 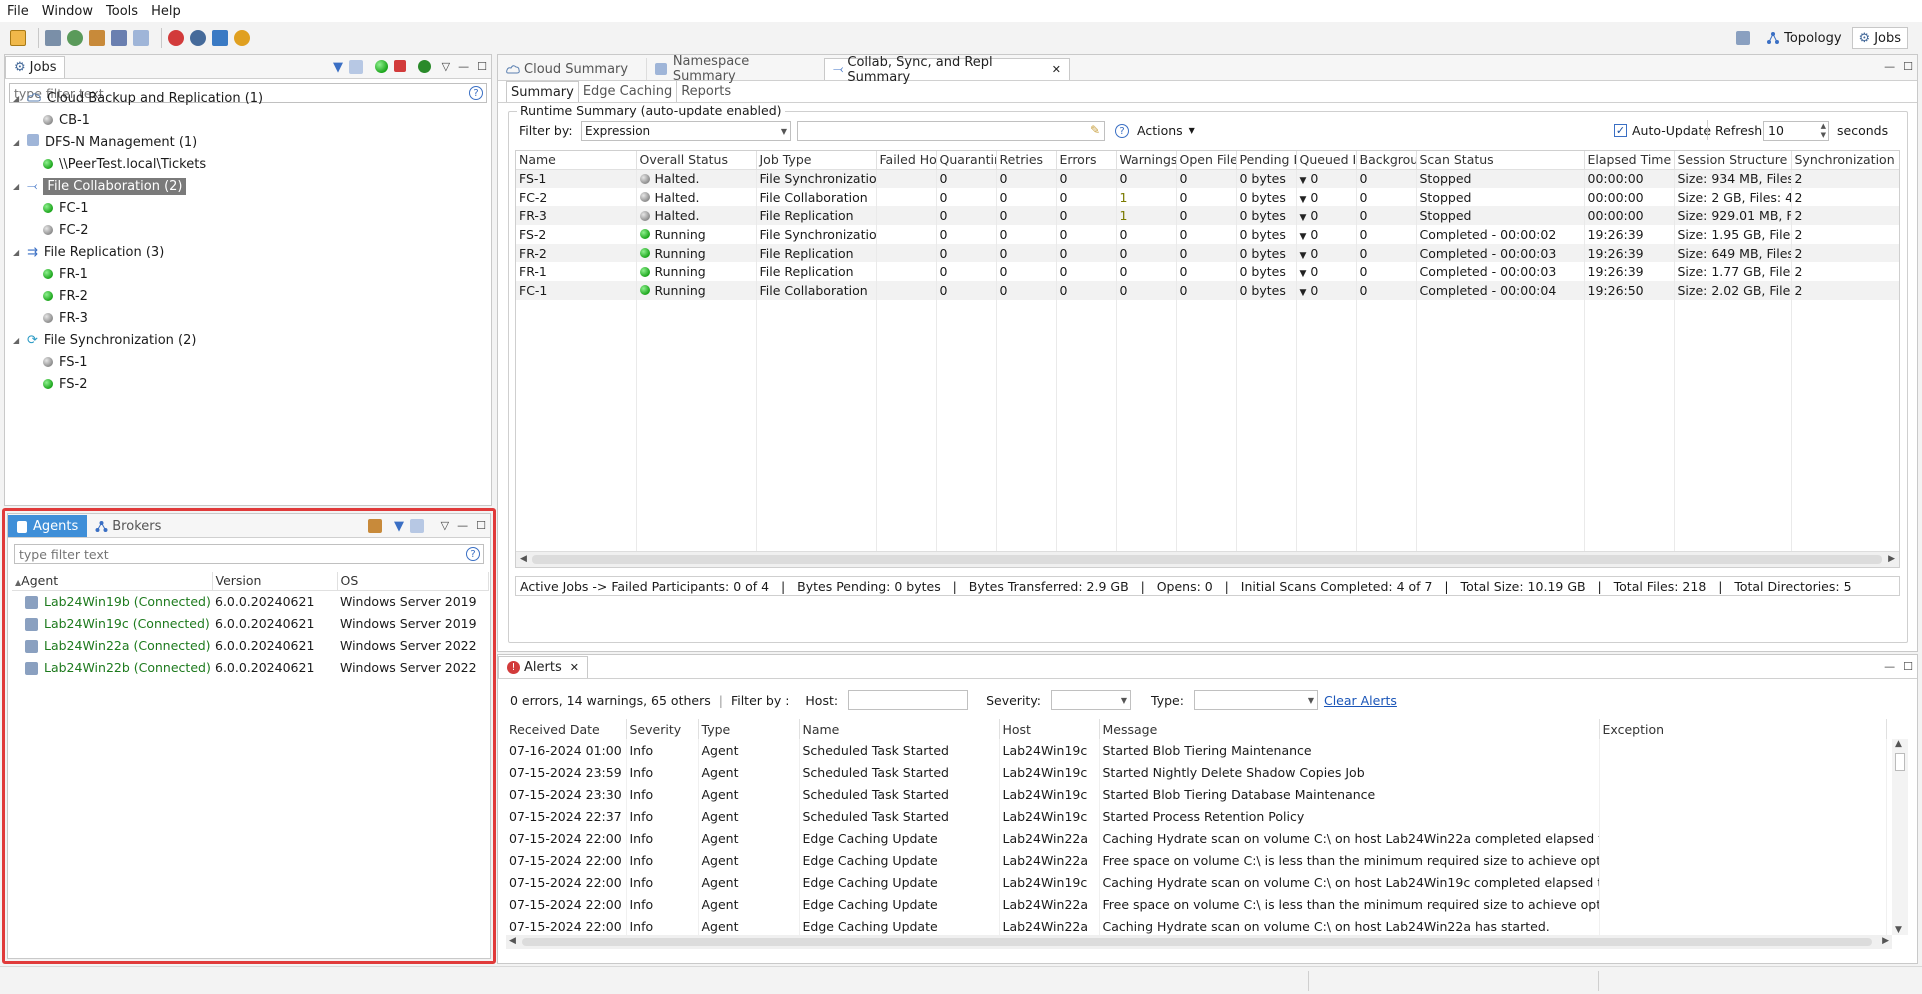 What do you see at coordinates (1803, 38) in the screenshot?
I see `topology-perspective-button: Topology` at bounding box center [1803, 38].